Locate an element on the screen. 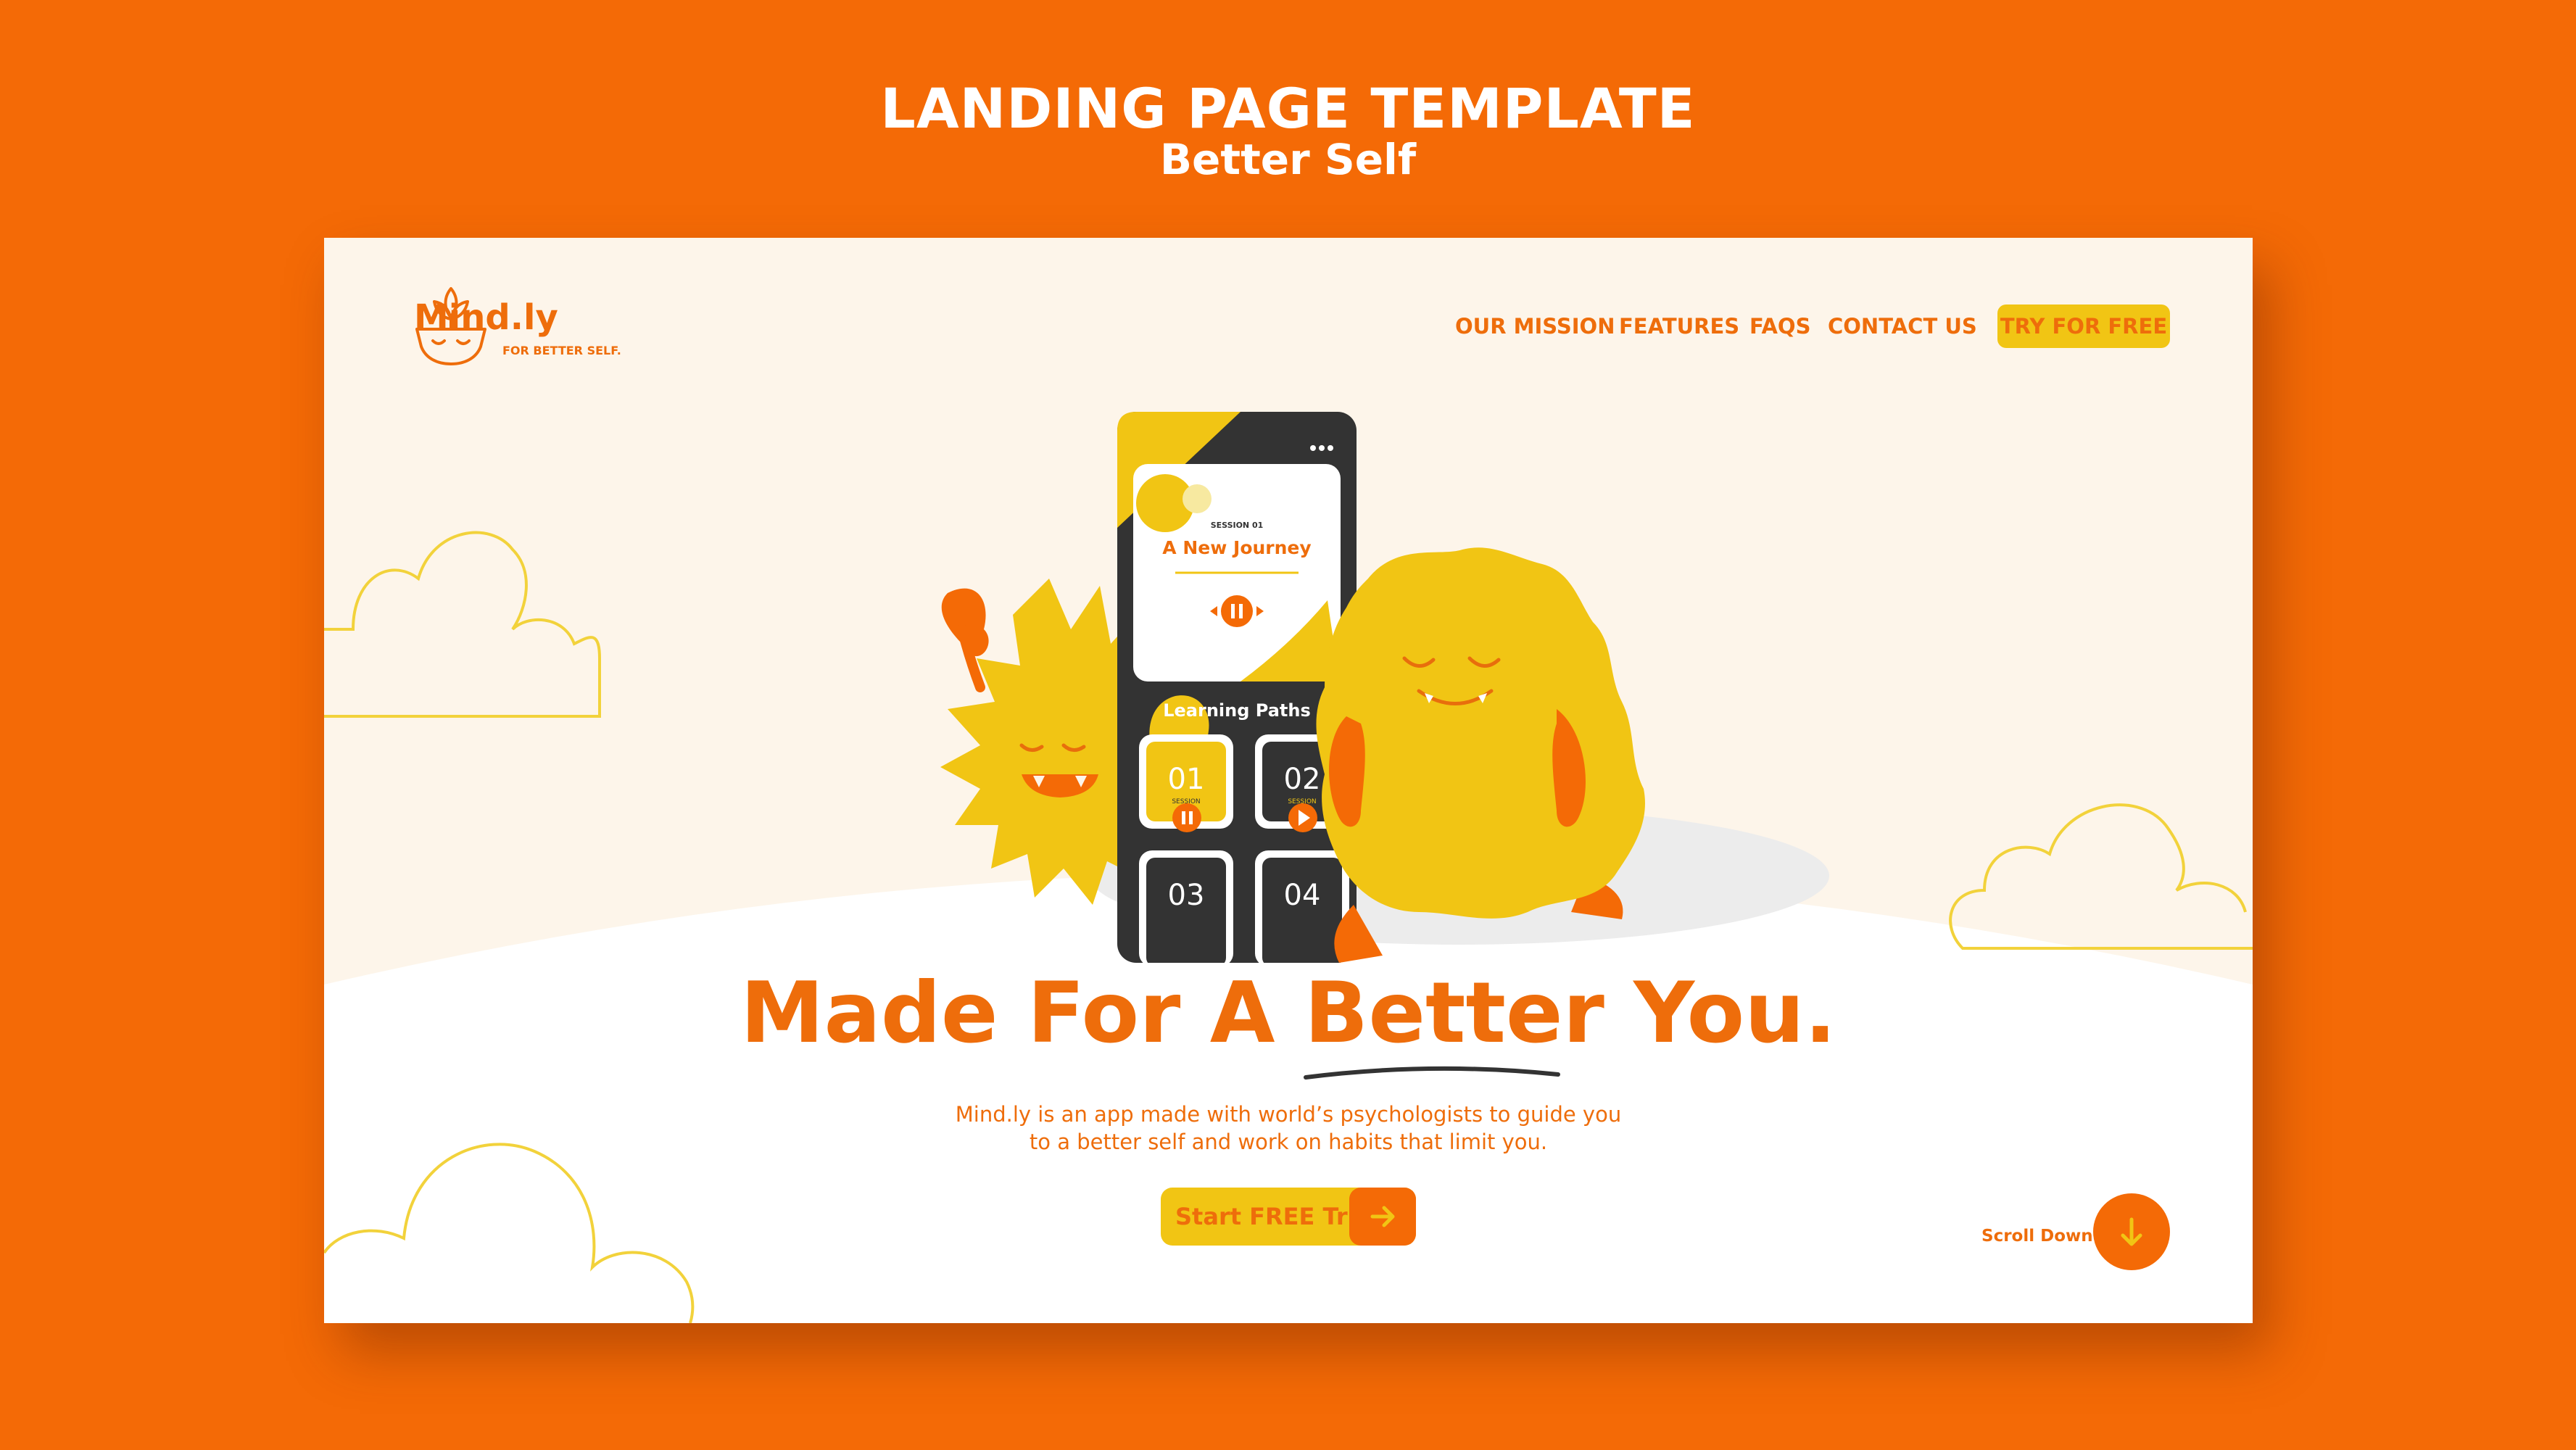  scroll-down-button is located at coordinates (2131, 1231).